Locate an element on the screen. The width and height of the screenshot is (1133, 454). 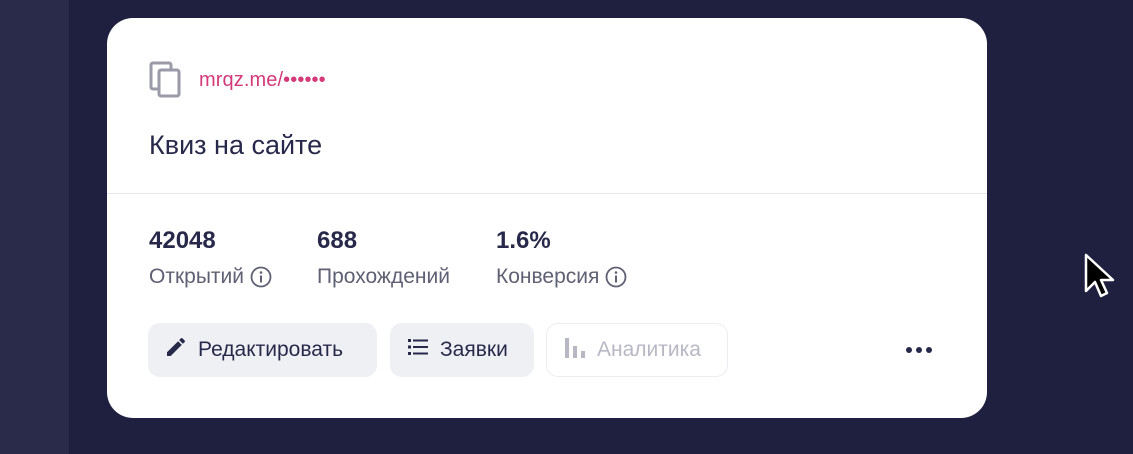
quiz-link: mrqz.me/•••••• is located at coordinates (262, 80).